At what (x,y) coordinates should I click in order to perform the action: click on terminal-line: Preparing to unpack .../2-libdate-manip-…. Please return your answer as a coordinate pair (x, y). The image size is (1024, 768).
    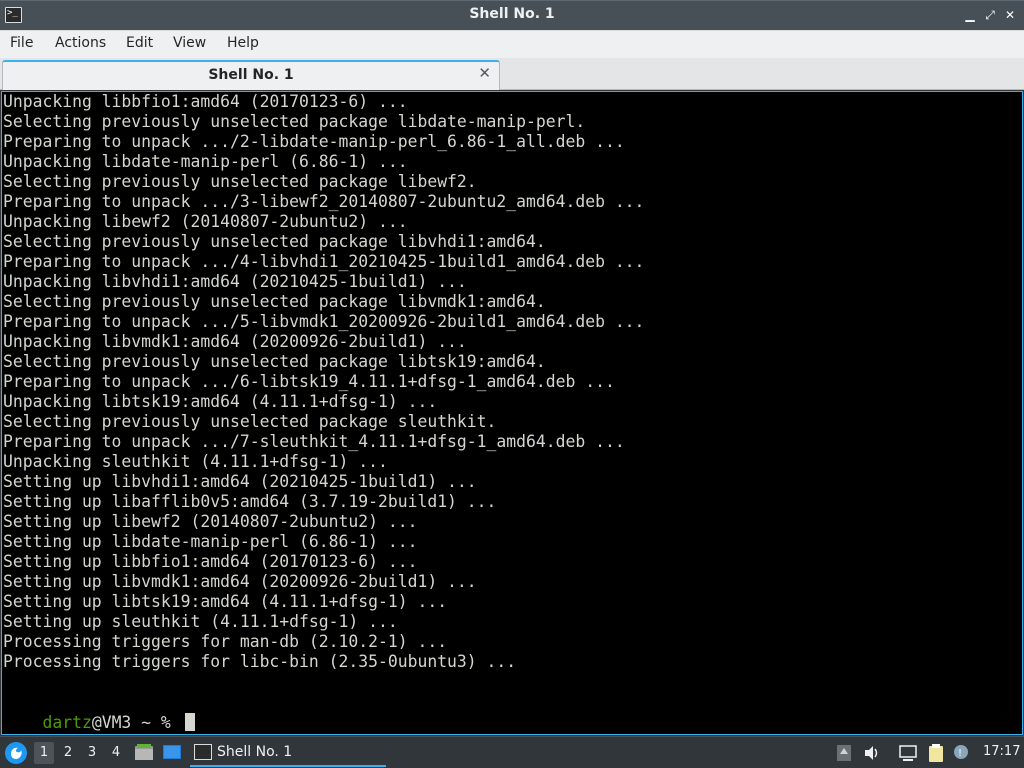
    Looking at the image, I should click on (314, 141).